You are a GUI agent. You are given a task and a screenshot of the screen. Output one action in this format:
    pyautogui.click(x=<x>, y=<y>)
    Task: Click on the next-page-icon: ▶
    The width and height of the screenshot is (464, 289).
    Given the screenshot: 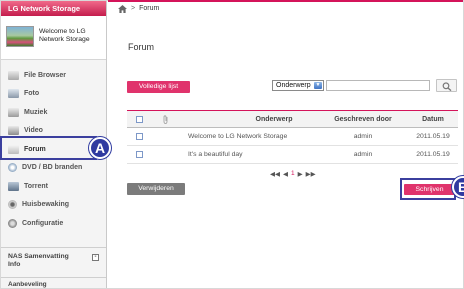 What is the action you would take?
    pyautogui.click(x=300, y=174)
    